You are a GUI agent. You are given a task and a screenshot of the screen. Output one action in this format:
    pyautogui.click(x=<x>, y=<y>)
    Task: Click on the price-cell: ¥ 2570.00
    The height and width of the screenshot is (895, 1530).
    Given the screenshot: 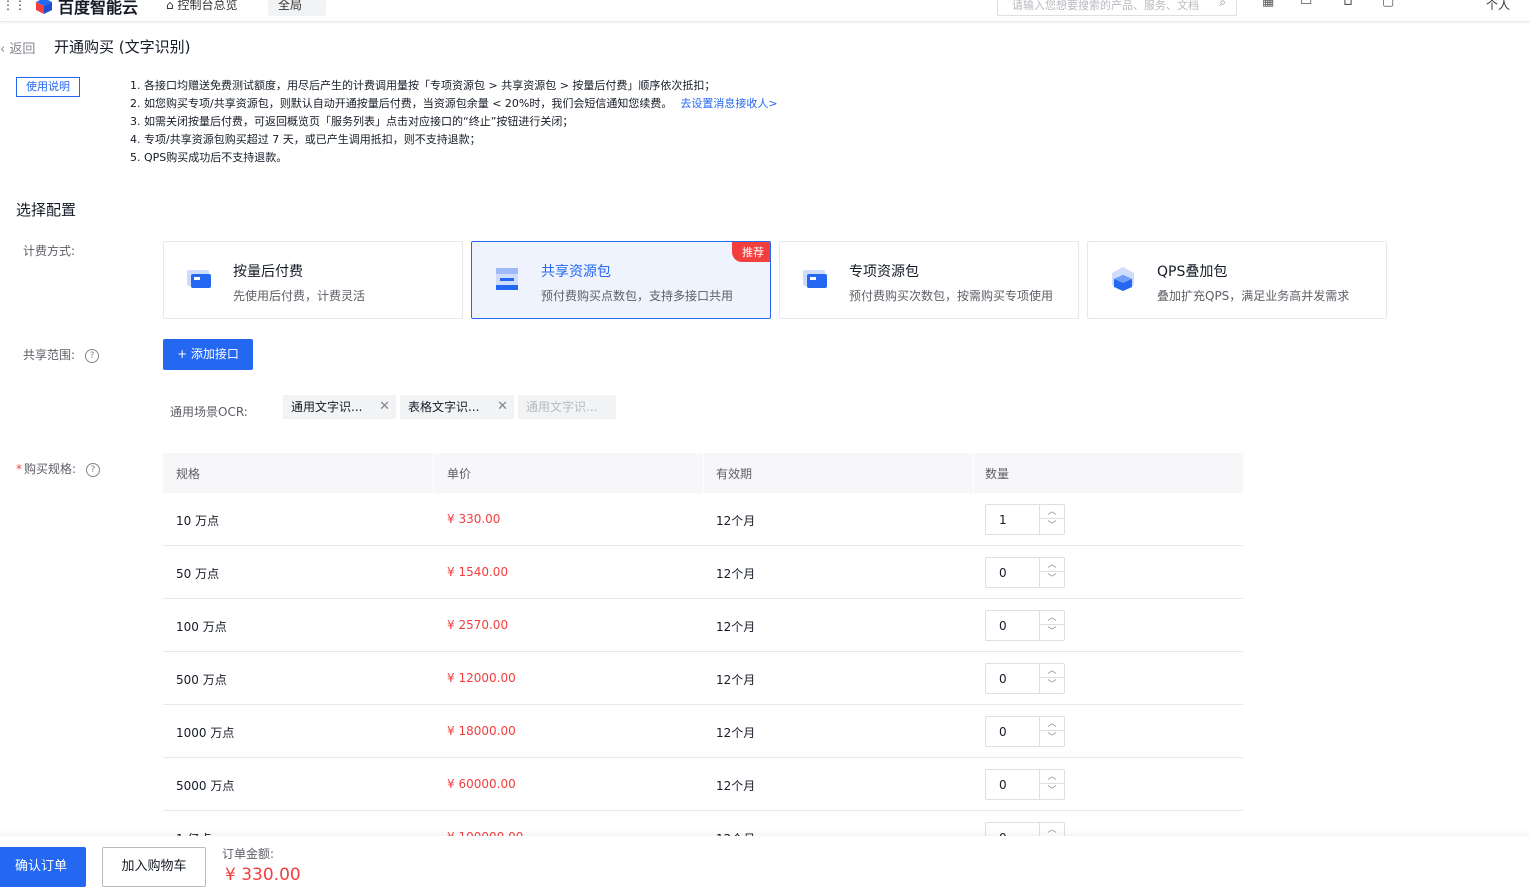 What is the action you would take?
    pyautogui.click(x=478, y=625)
    